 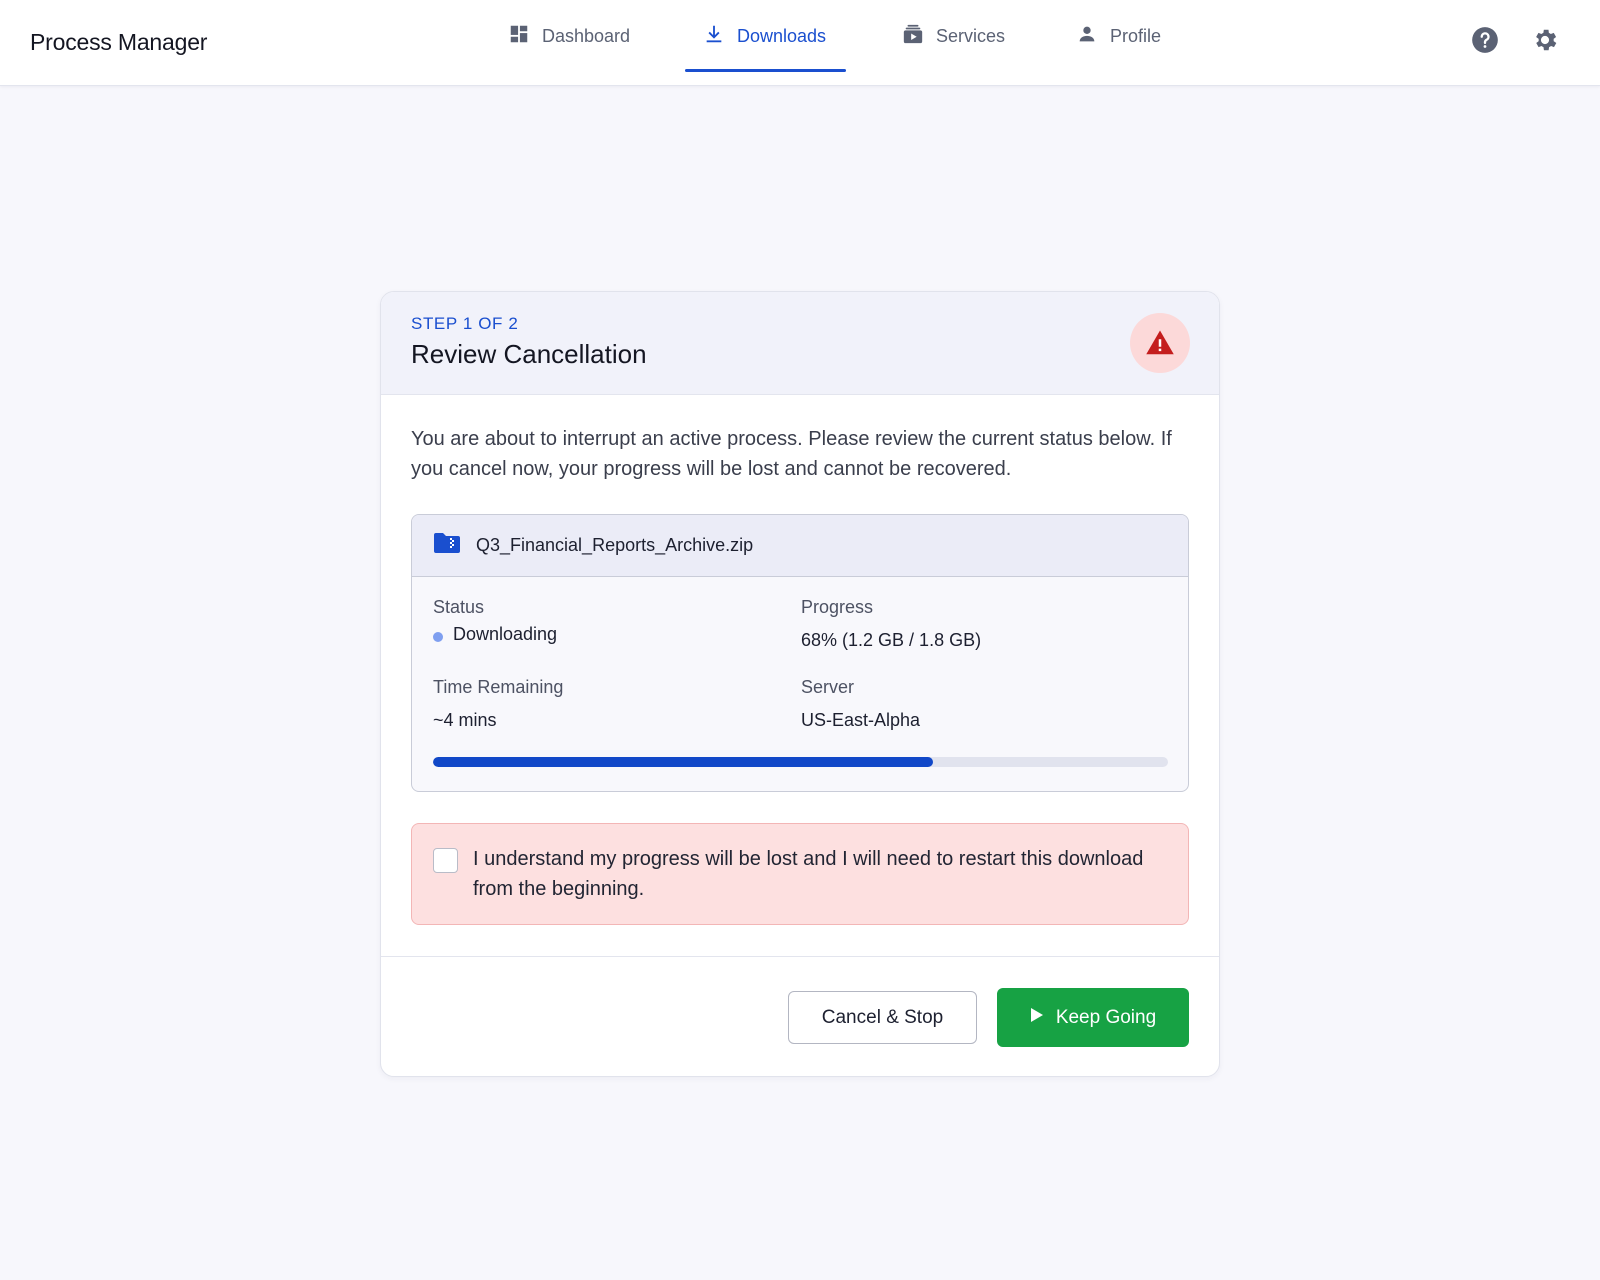 I want to click on dashboard-icon, so click(x=519, y=36).